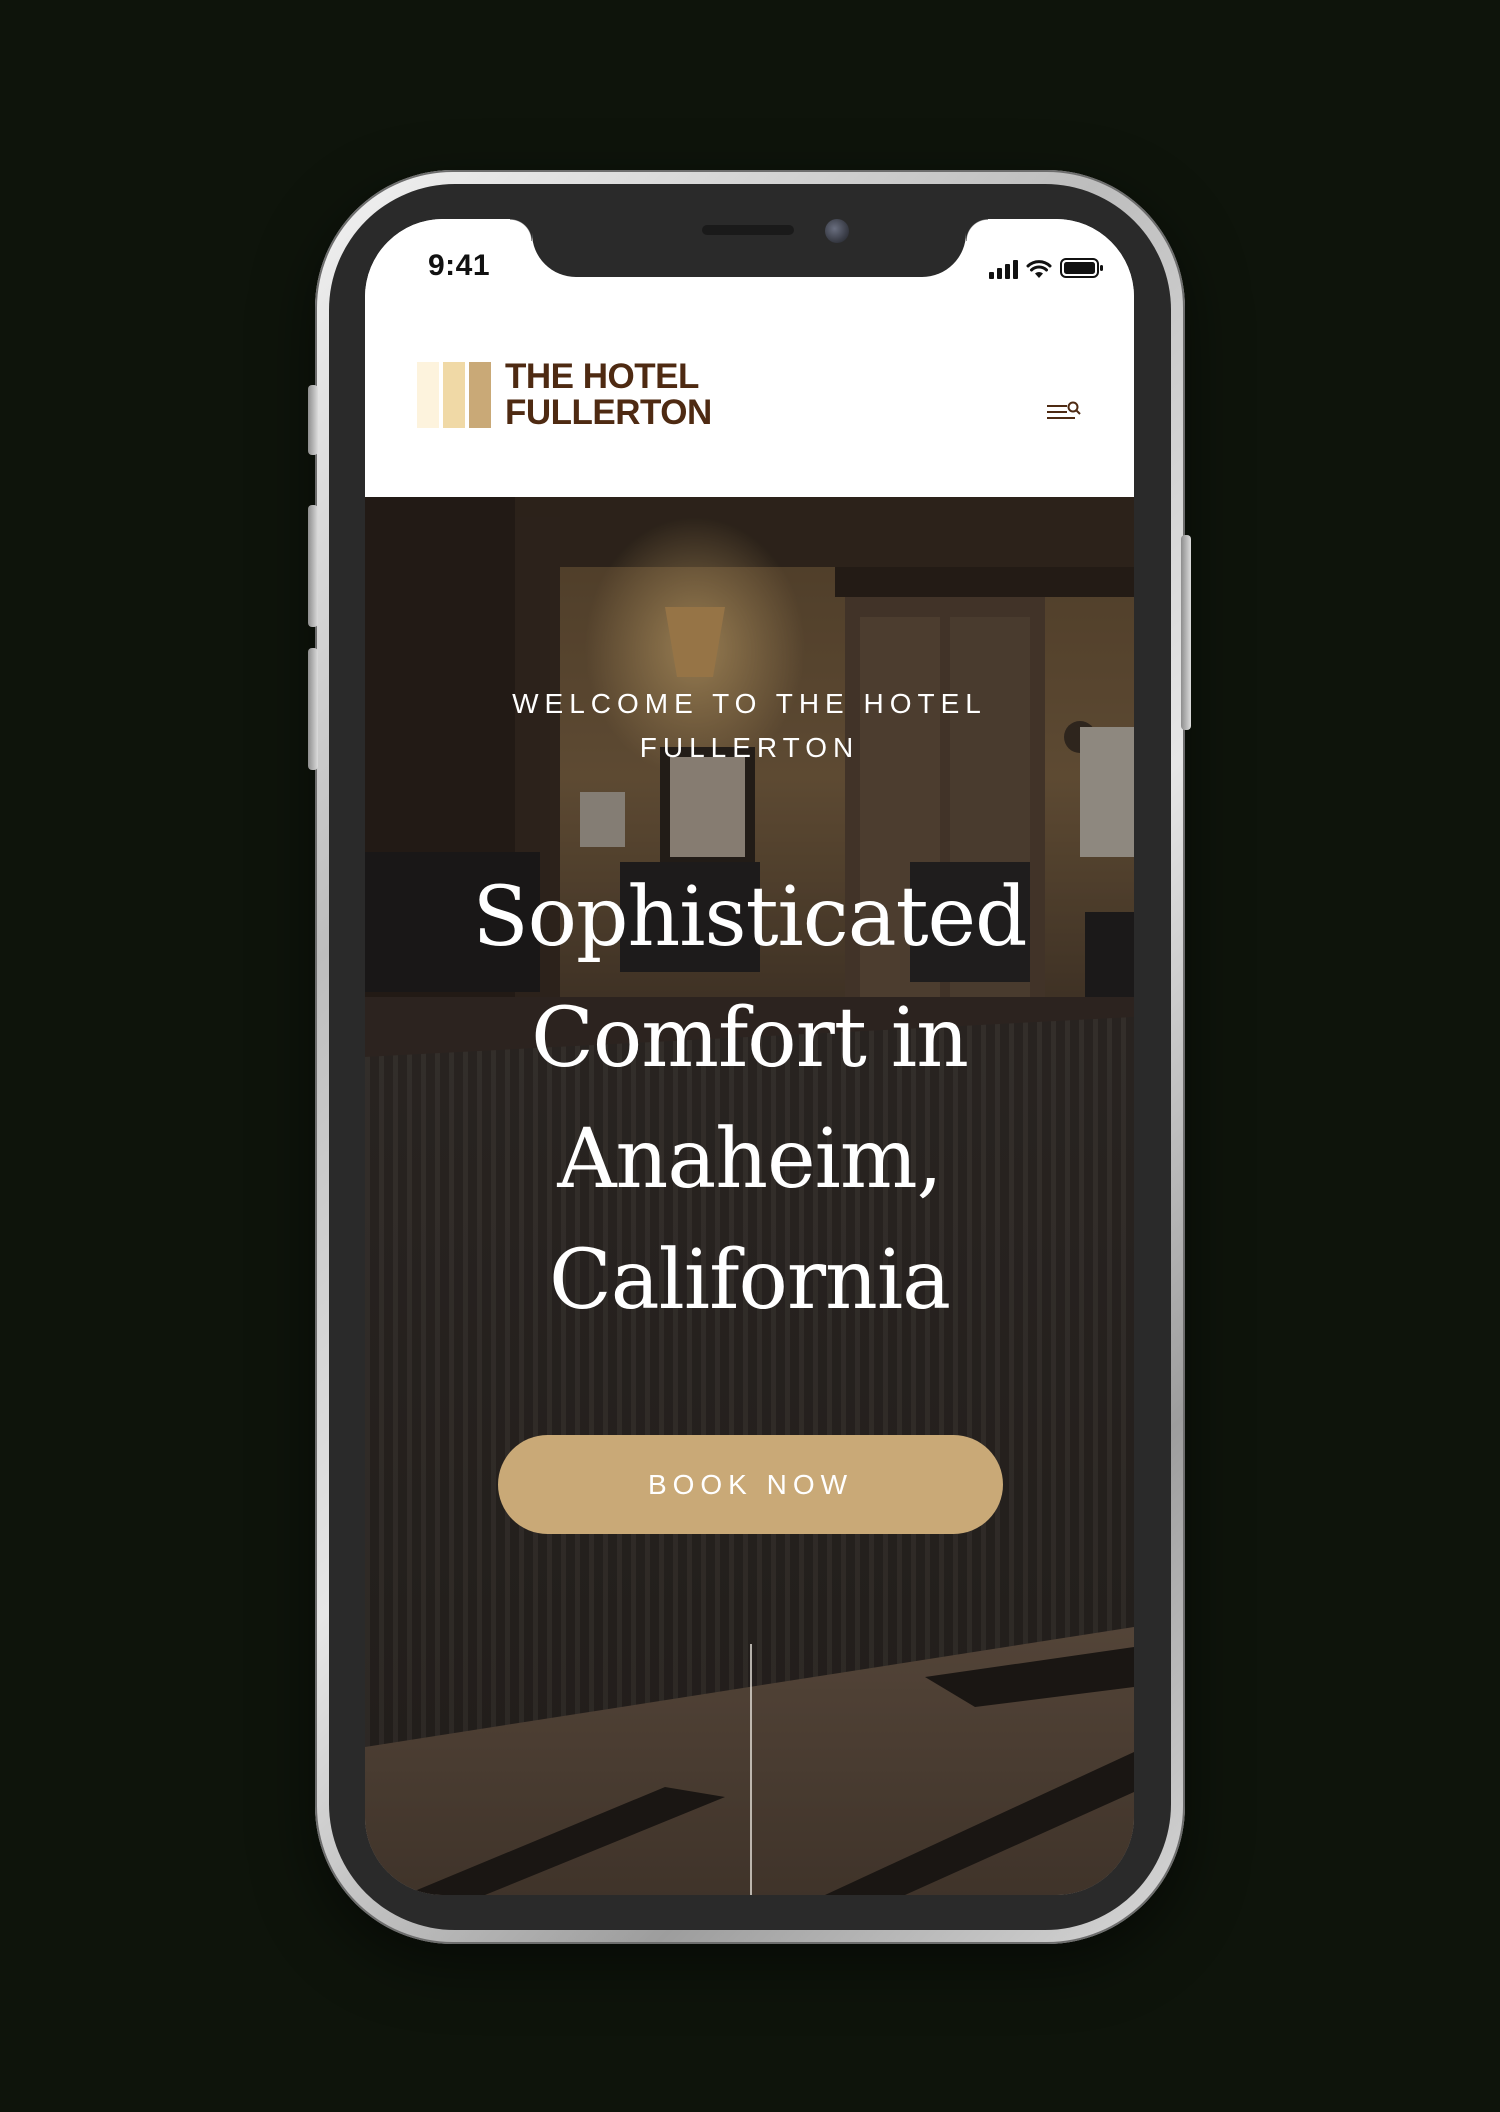 This screenshot has width=1500, height=2112. Describe the element at coordinates (1003, 269) in the screenshot. I see `cellular-signal-icon` at that location.